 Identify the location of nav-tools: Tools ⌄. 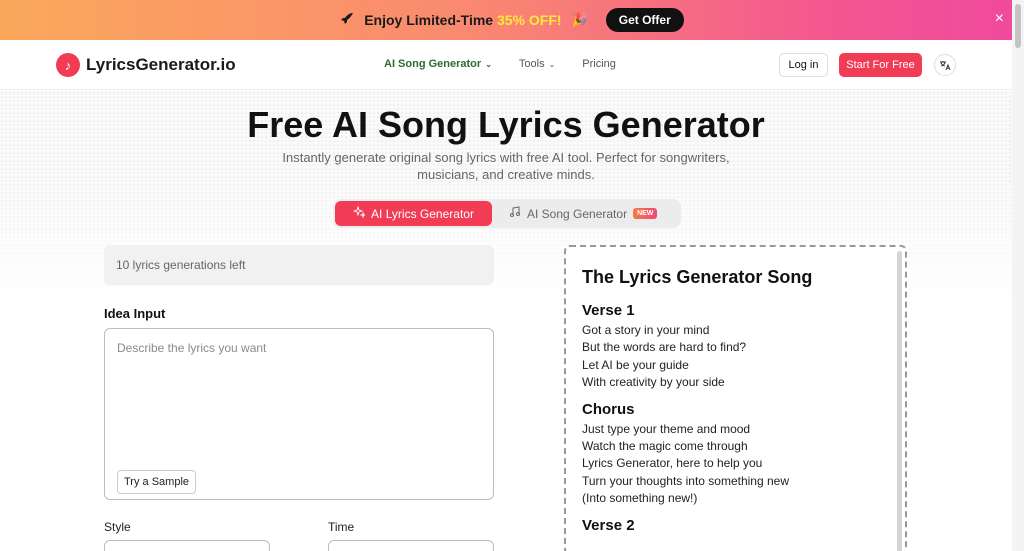
(537, 64).